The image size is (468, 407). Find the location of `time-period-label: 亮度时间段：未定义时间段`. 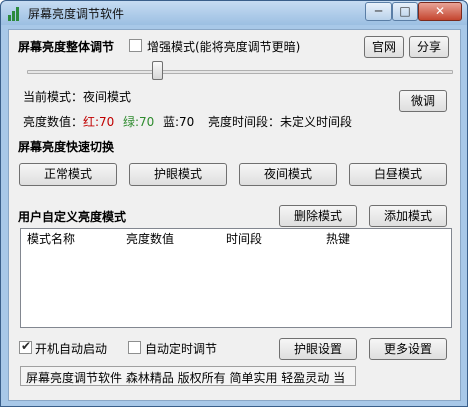

time-period-label: 亮度时间段：未定义时间段 is located at coordinates (280, 122).